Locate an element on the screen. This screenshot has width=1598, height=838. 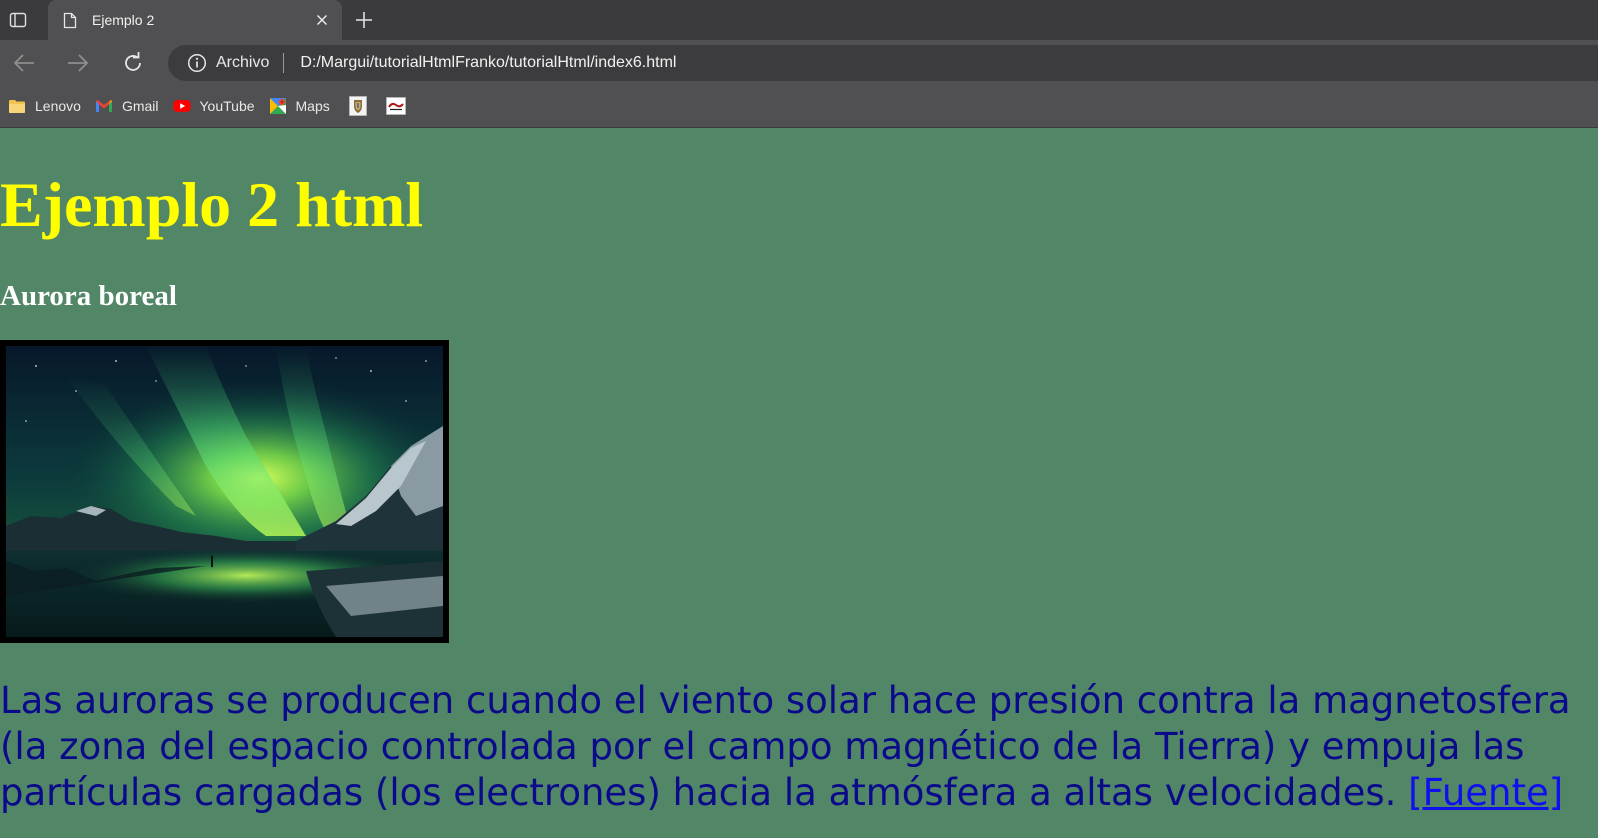
gmail-icon is located at coordinates (104, 106).